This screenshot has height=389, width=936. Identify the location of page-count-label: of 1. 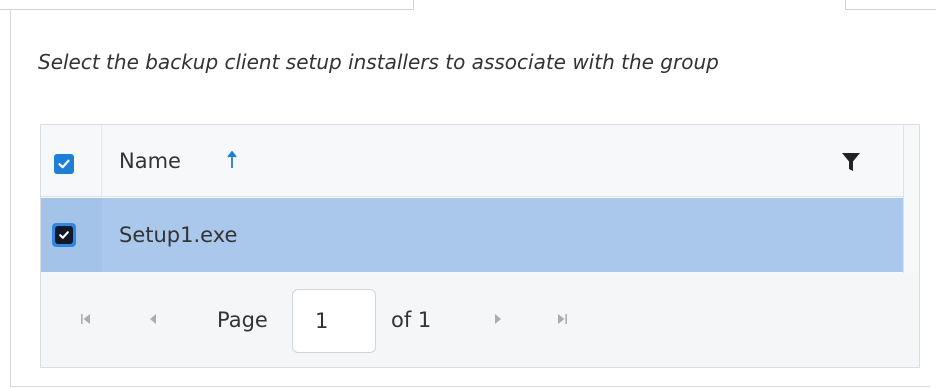
(411, 320).